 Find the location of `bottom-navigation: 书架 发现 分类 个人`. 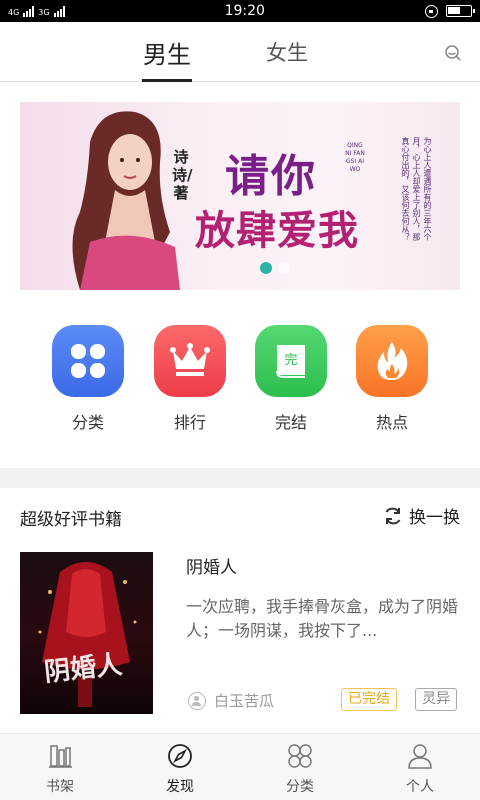

bottom-navigation: 书架 发现 分类 个人 is located at coordinates (240, 766).